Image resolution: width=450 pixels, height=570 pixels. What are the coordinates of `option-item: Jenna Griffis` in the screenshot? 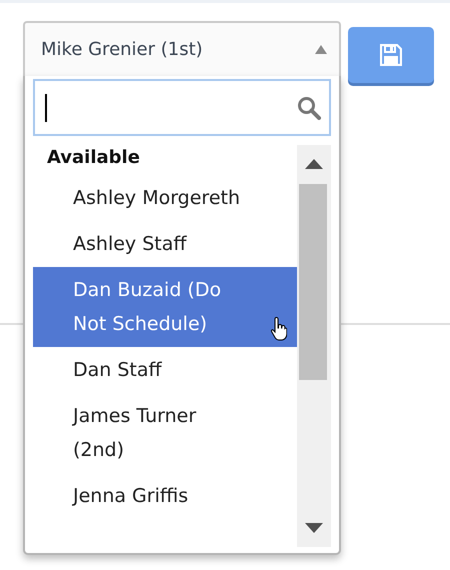 It's located at (165, 496).